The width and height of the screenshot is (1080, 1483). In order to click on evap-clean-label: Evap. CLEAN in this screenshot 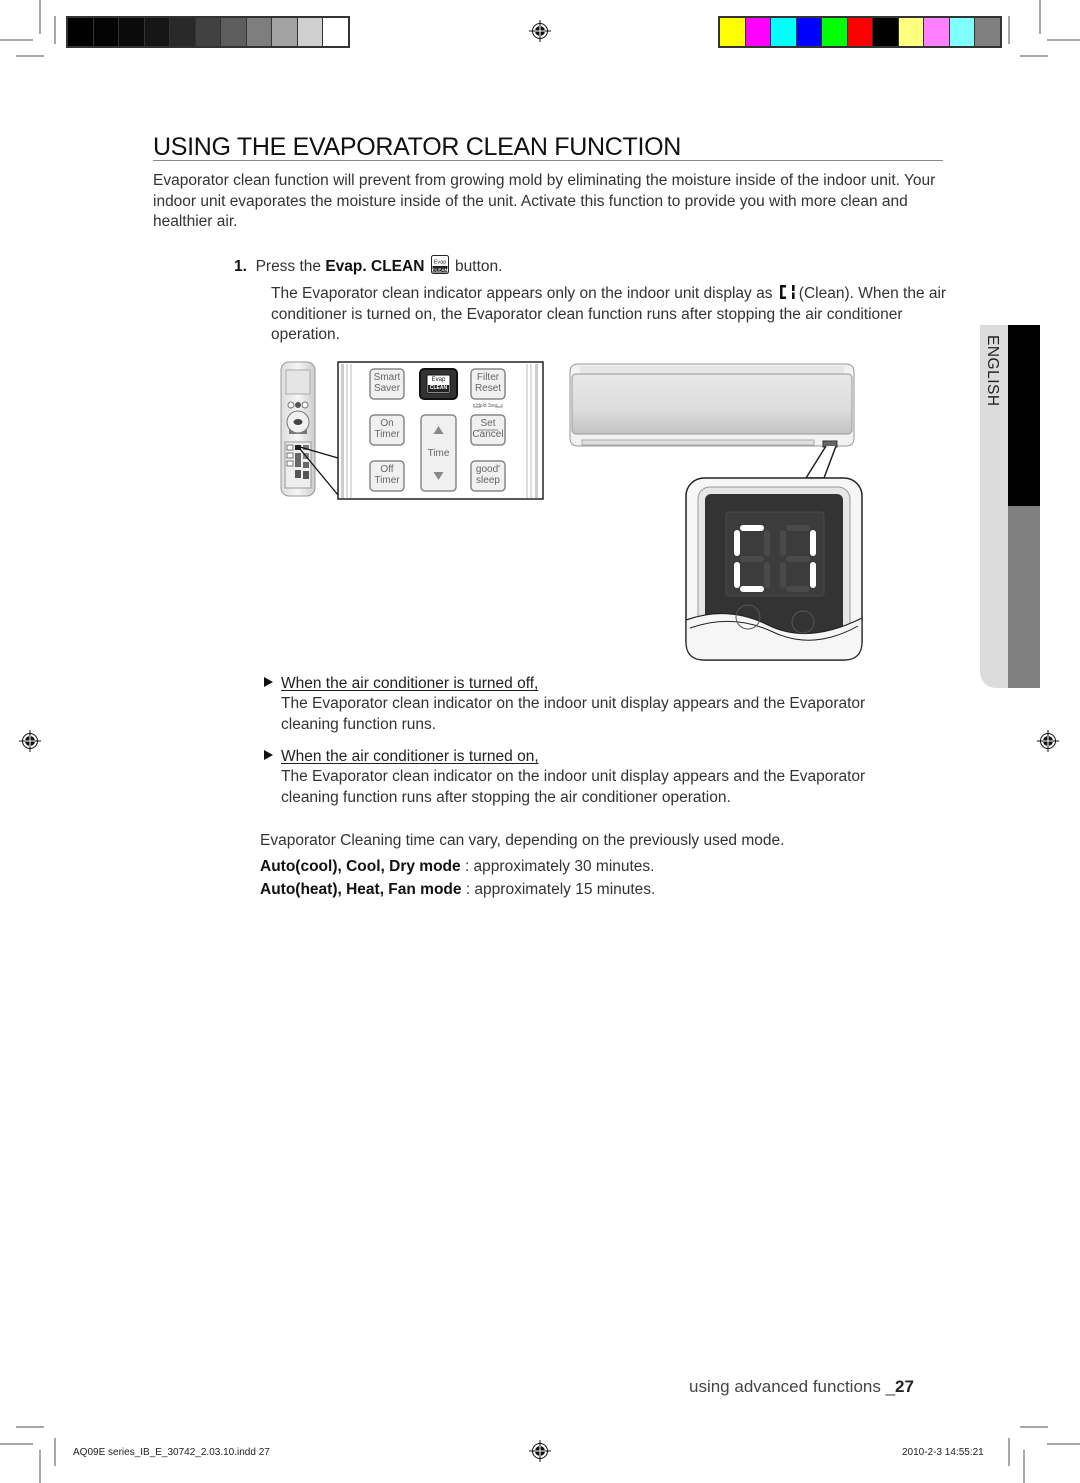, I will do `click(375, 266)`.